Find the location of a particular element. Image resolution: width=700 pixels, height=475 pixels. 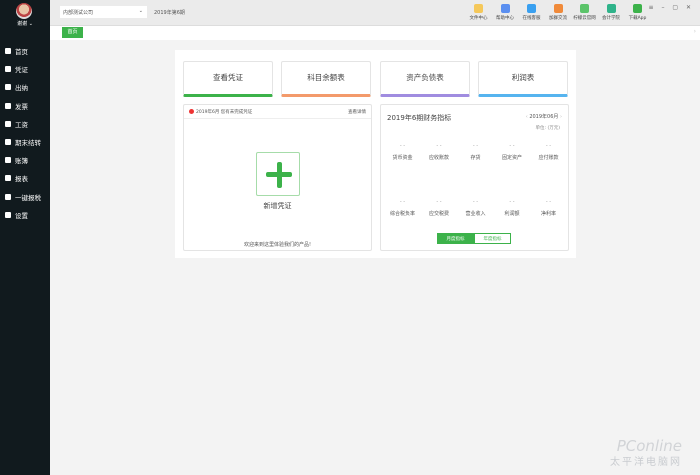

sidebar-item-label: 工资 is located at coordinates (21, 124).